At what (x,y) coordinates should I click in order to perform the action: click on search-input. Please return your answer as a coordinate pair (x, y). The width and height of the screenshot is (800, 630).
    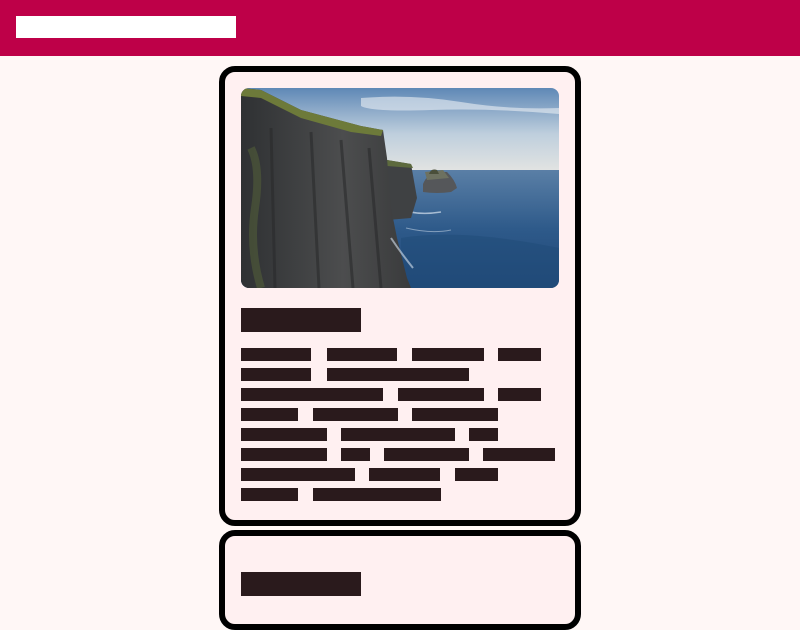
    Looking at the image, I should click on (126, 27).